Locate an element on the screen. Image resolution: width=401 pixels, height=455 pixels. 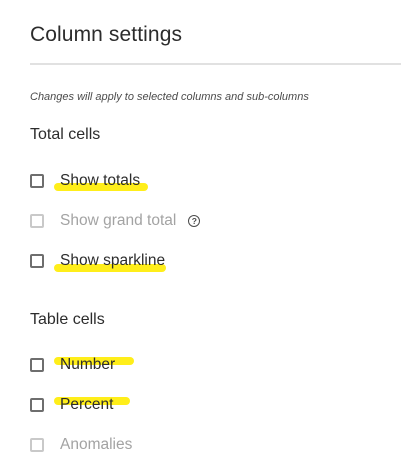
total-cells-heading: Total cells is located at coordinates (65, 134).